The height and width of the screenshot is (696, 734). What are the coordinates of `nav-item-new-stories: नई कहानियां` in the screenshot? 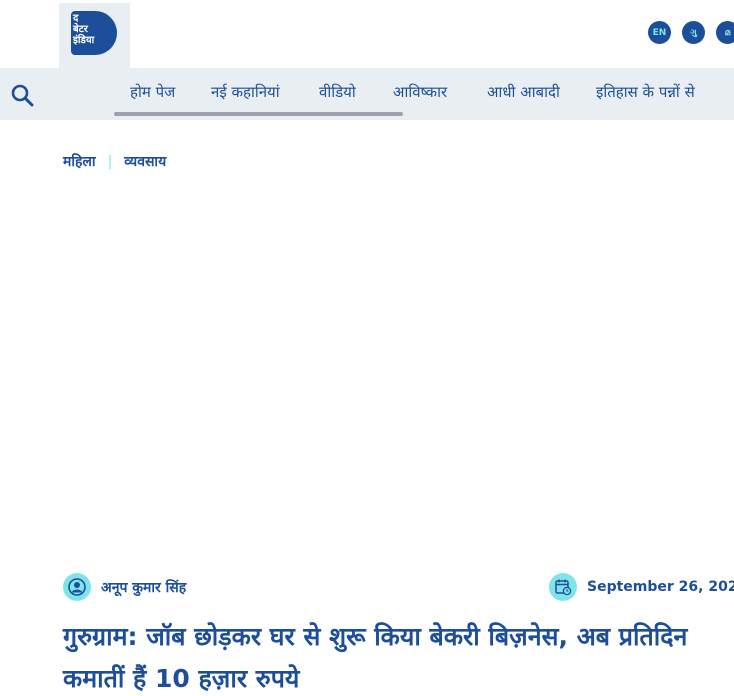 It's located at (245, 92).